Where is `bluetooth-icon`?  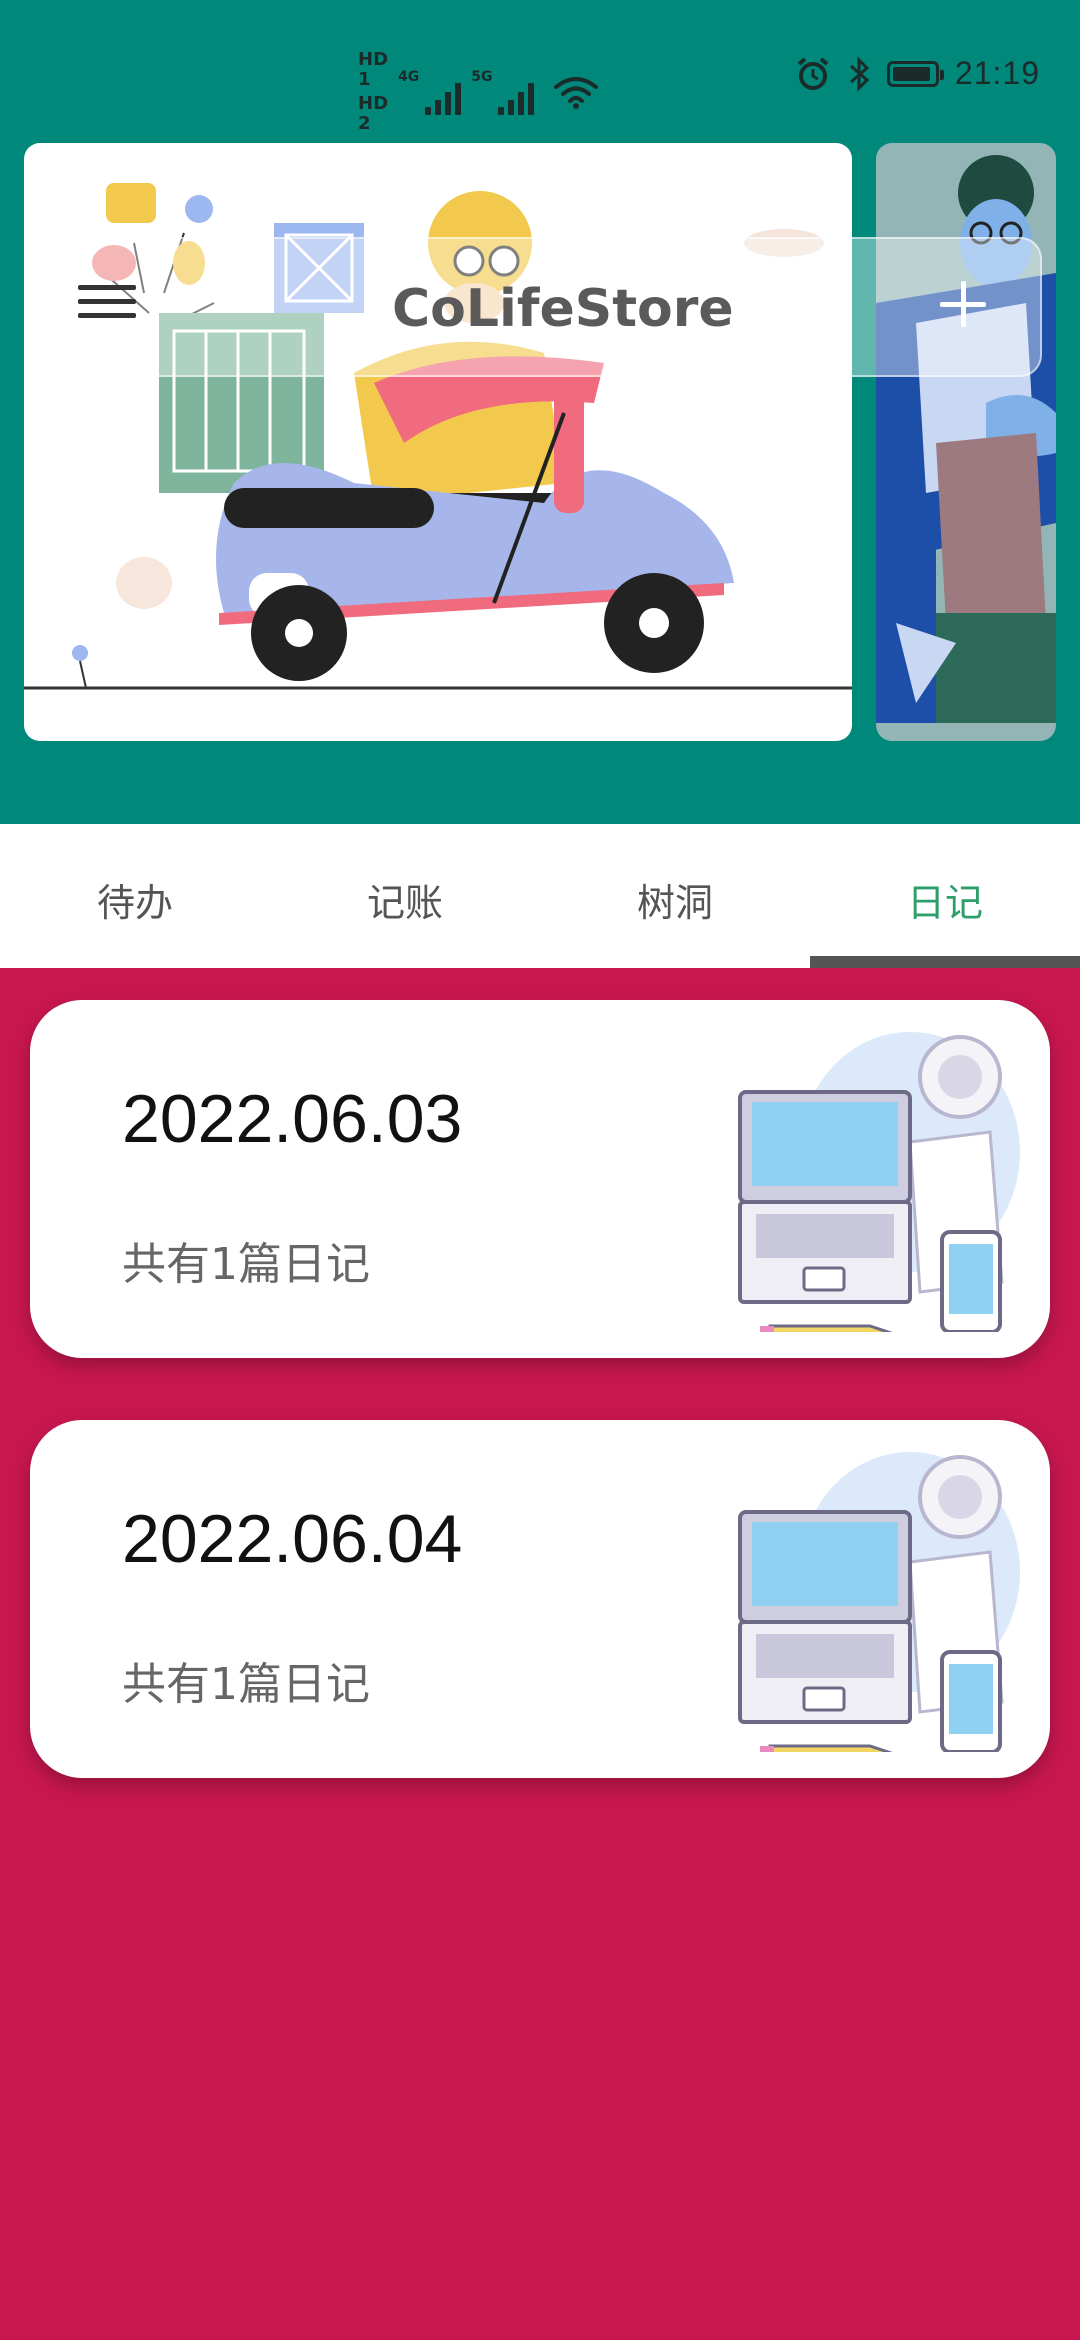
bluetooth-icon is located at coordinates (859, 73).